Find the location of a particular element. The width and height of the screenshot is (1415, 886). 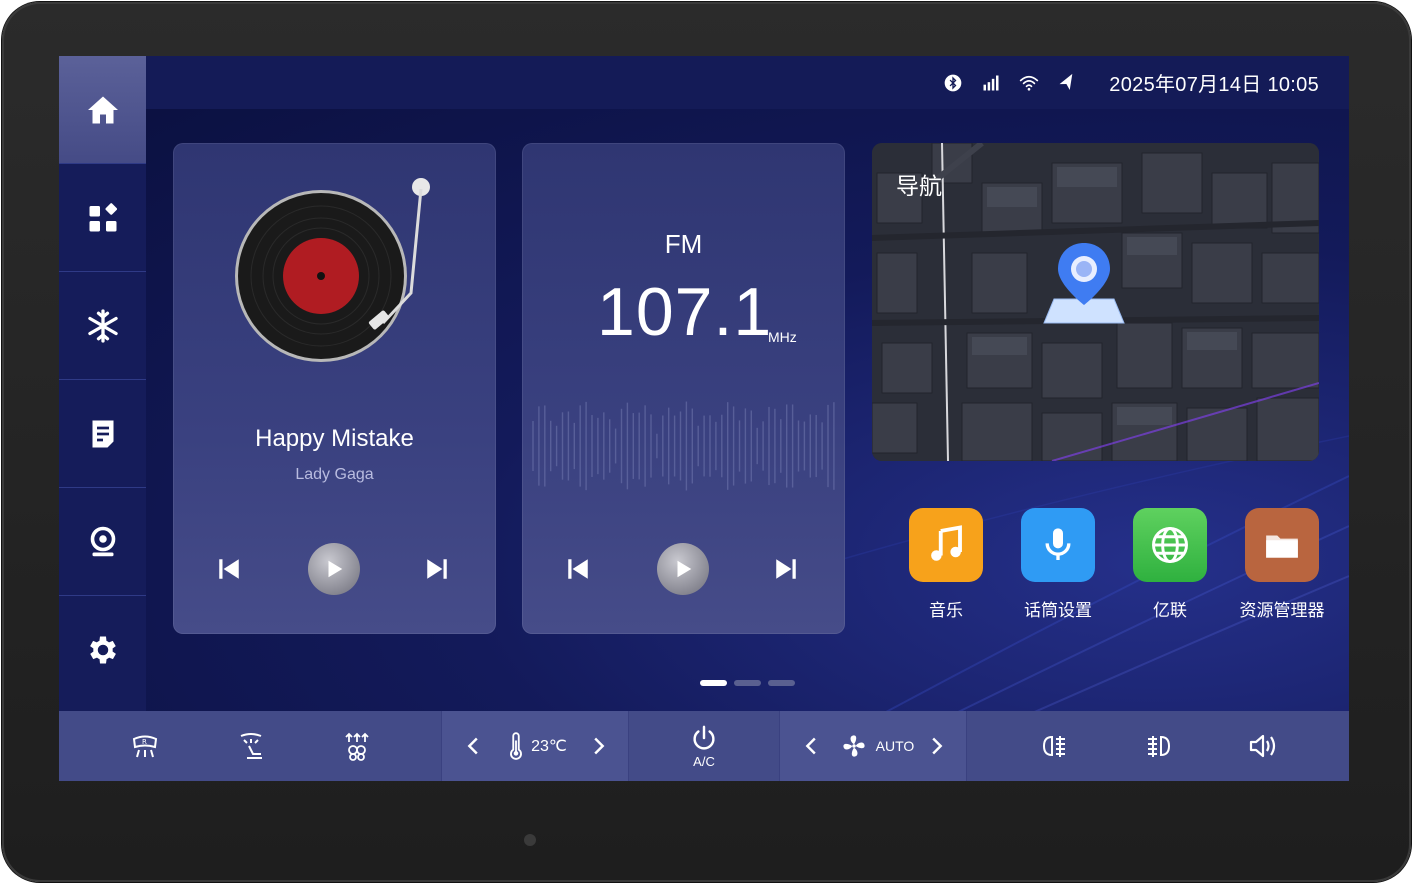

temperature-down-button is located at coordinates (474, 746).